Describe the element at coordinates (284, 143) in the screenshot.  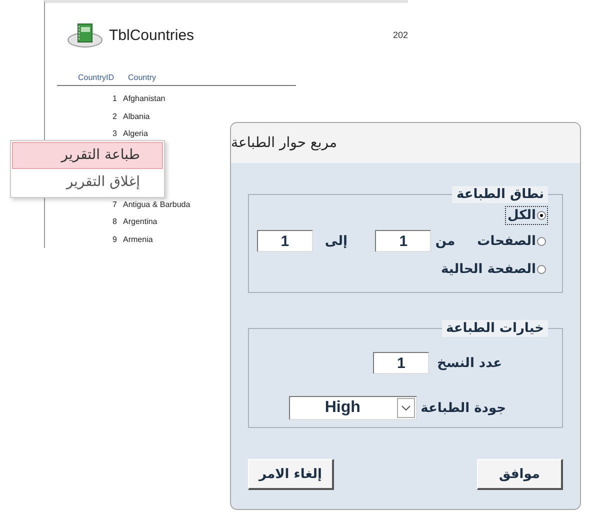
I see `dialog-title: مربع حوار الطباعة` at that location.